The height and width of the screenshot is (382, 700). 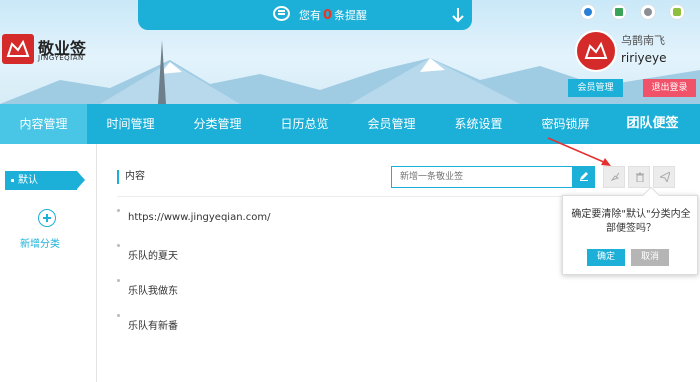 What do you see at coordinates (650, 257) in the screenshot?
I see `cancel-button: 取消` at bounding box center [650, 257].